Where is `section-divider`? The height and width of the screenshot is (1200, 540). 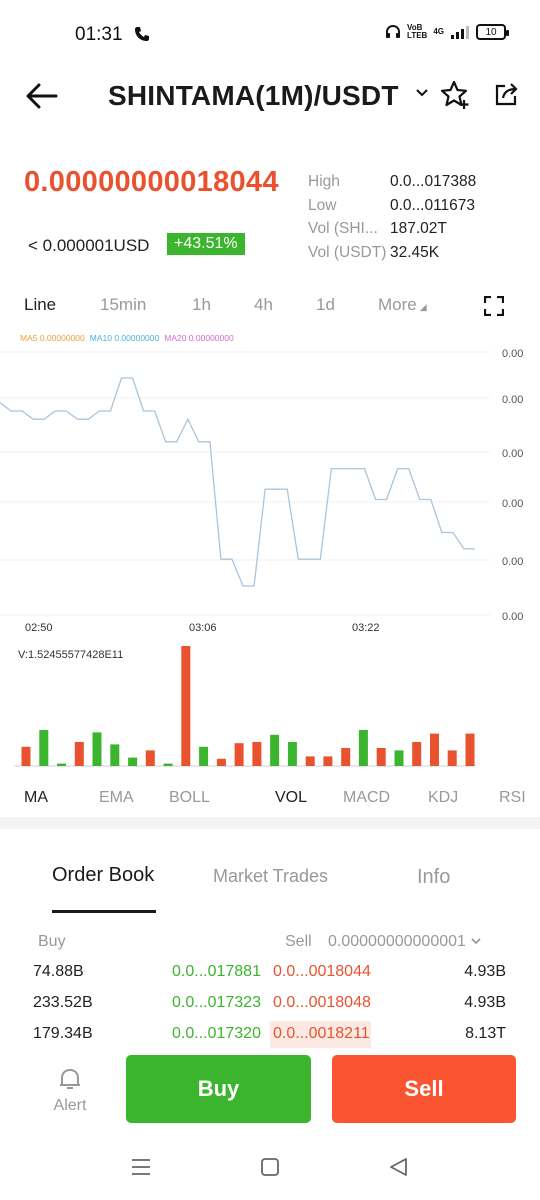 section-divider is located at coordinates (270, 823).